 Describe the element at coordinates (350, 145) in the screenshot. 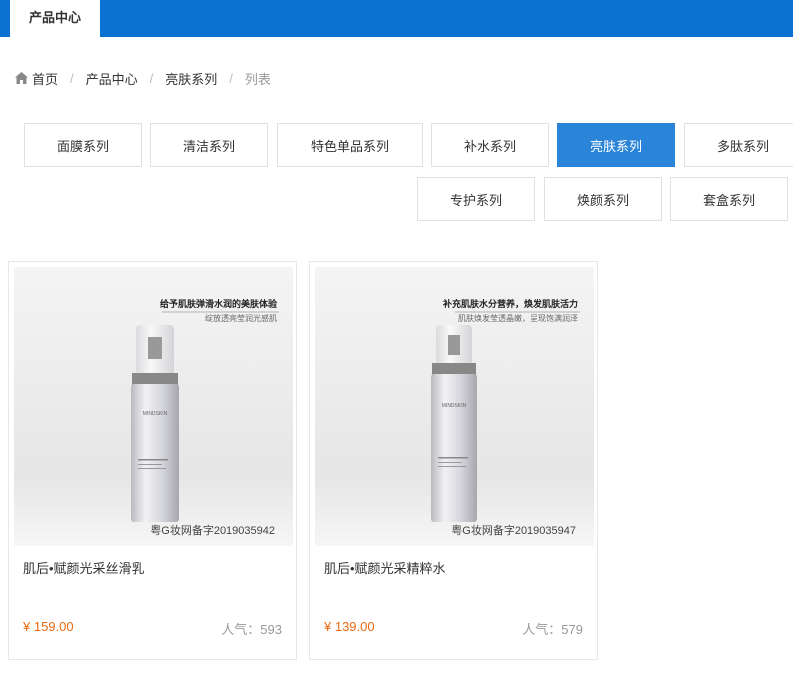

I see `category-special-items-series: 特色单品系列` at that location.